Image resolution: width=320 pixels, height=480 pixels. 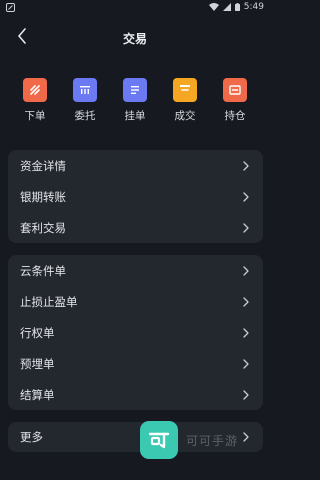 What do you see at coordinates (37, 363) in the screenshot?
I see `menu-item-label: 预埋单` at bounding box center [37, 363].